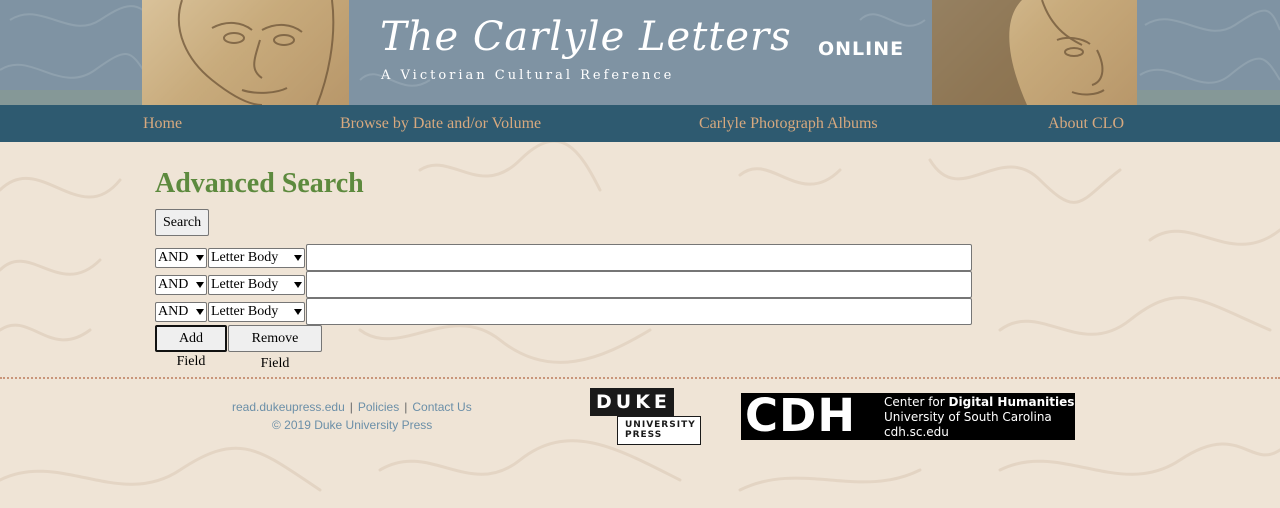 This screenshot has height=508, width=1280. I want to click on page-title: Advanced Search, so click(259, 183).